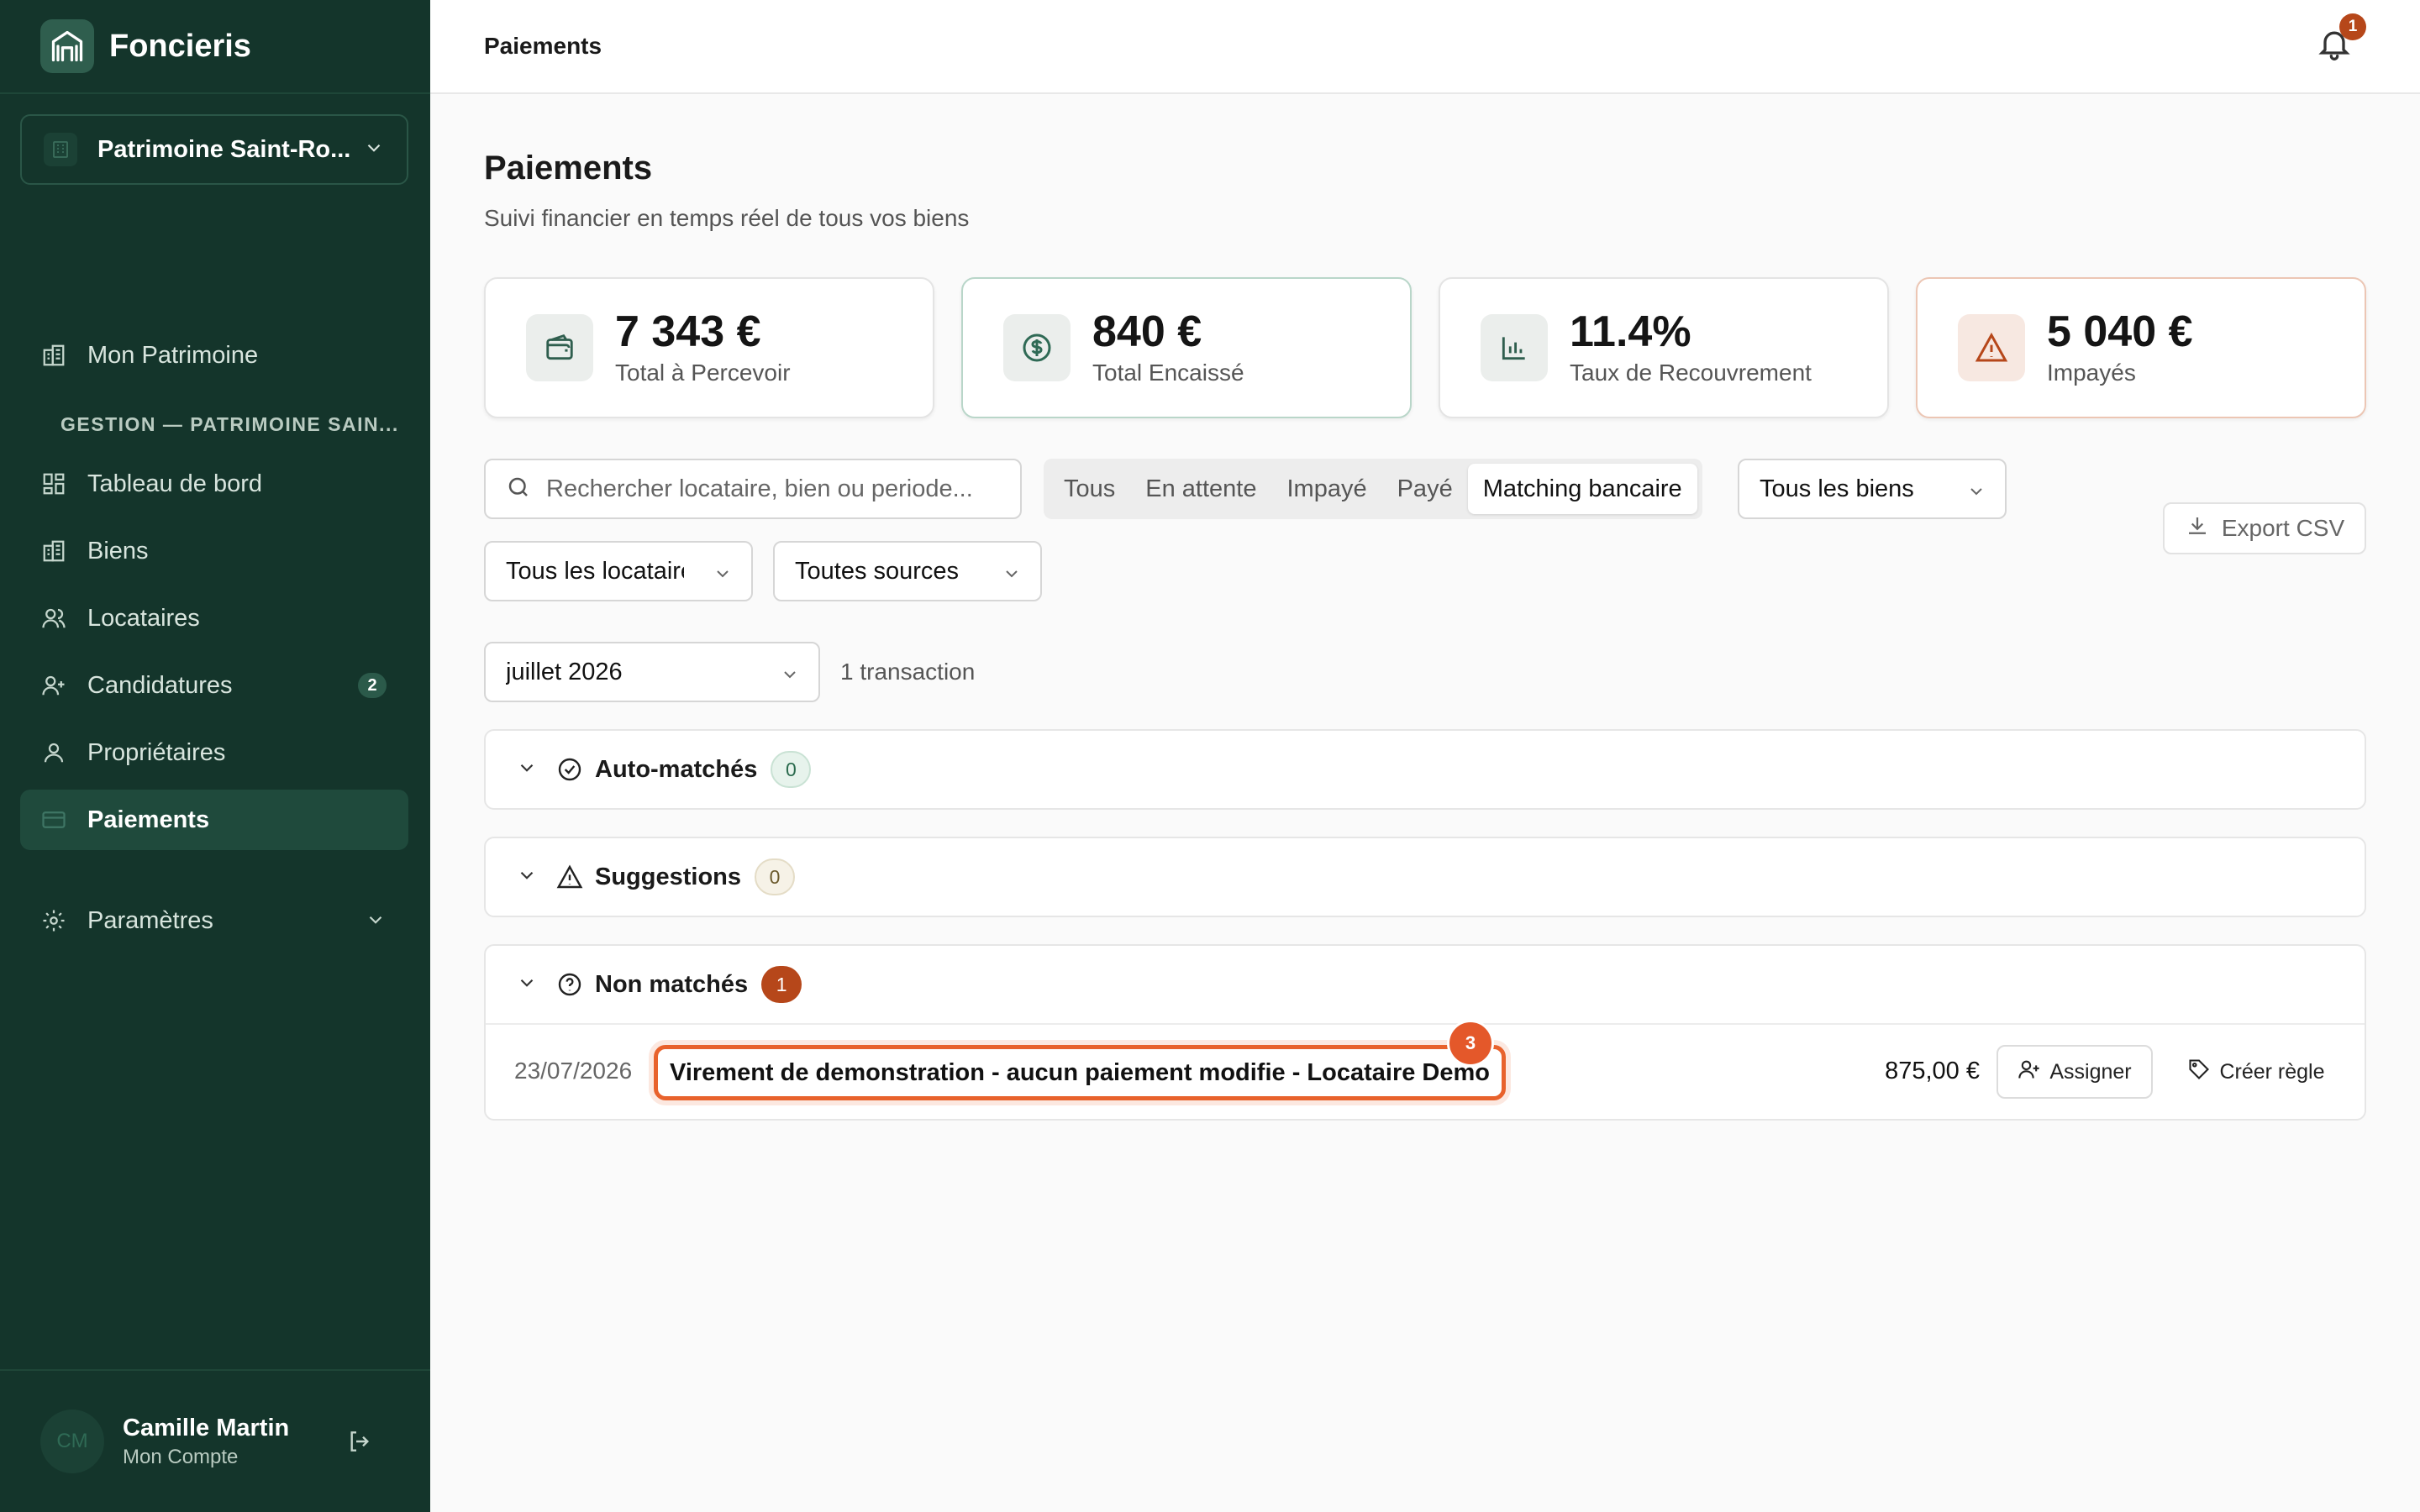 This screenshot has width=2420, height=1512. Describe the element at coordinates (2197, 528) in the screenshot. I see `download-icon` at that location.